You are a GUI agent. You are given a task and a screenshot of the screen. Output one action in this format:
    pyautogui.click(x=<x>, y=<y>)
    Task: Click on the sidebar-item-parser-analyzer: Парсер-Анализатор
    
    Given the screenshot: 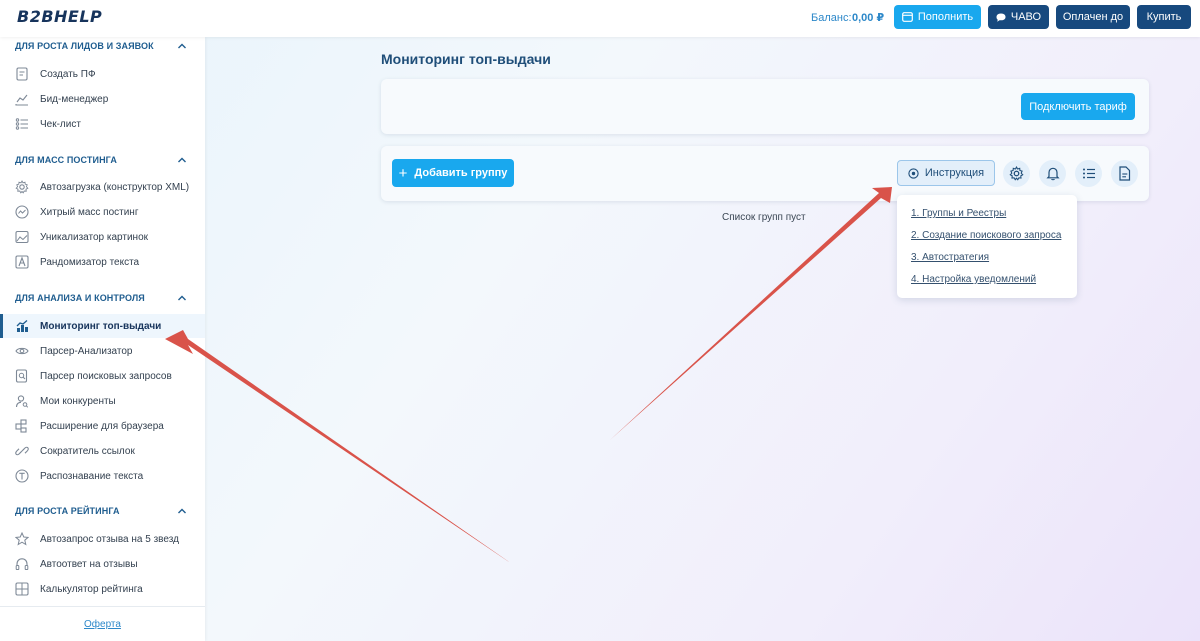 What is the action you would take?
    pyautogui.click(x=102, y=351)
    